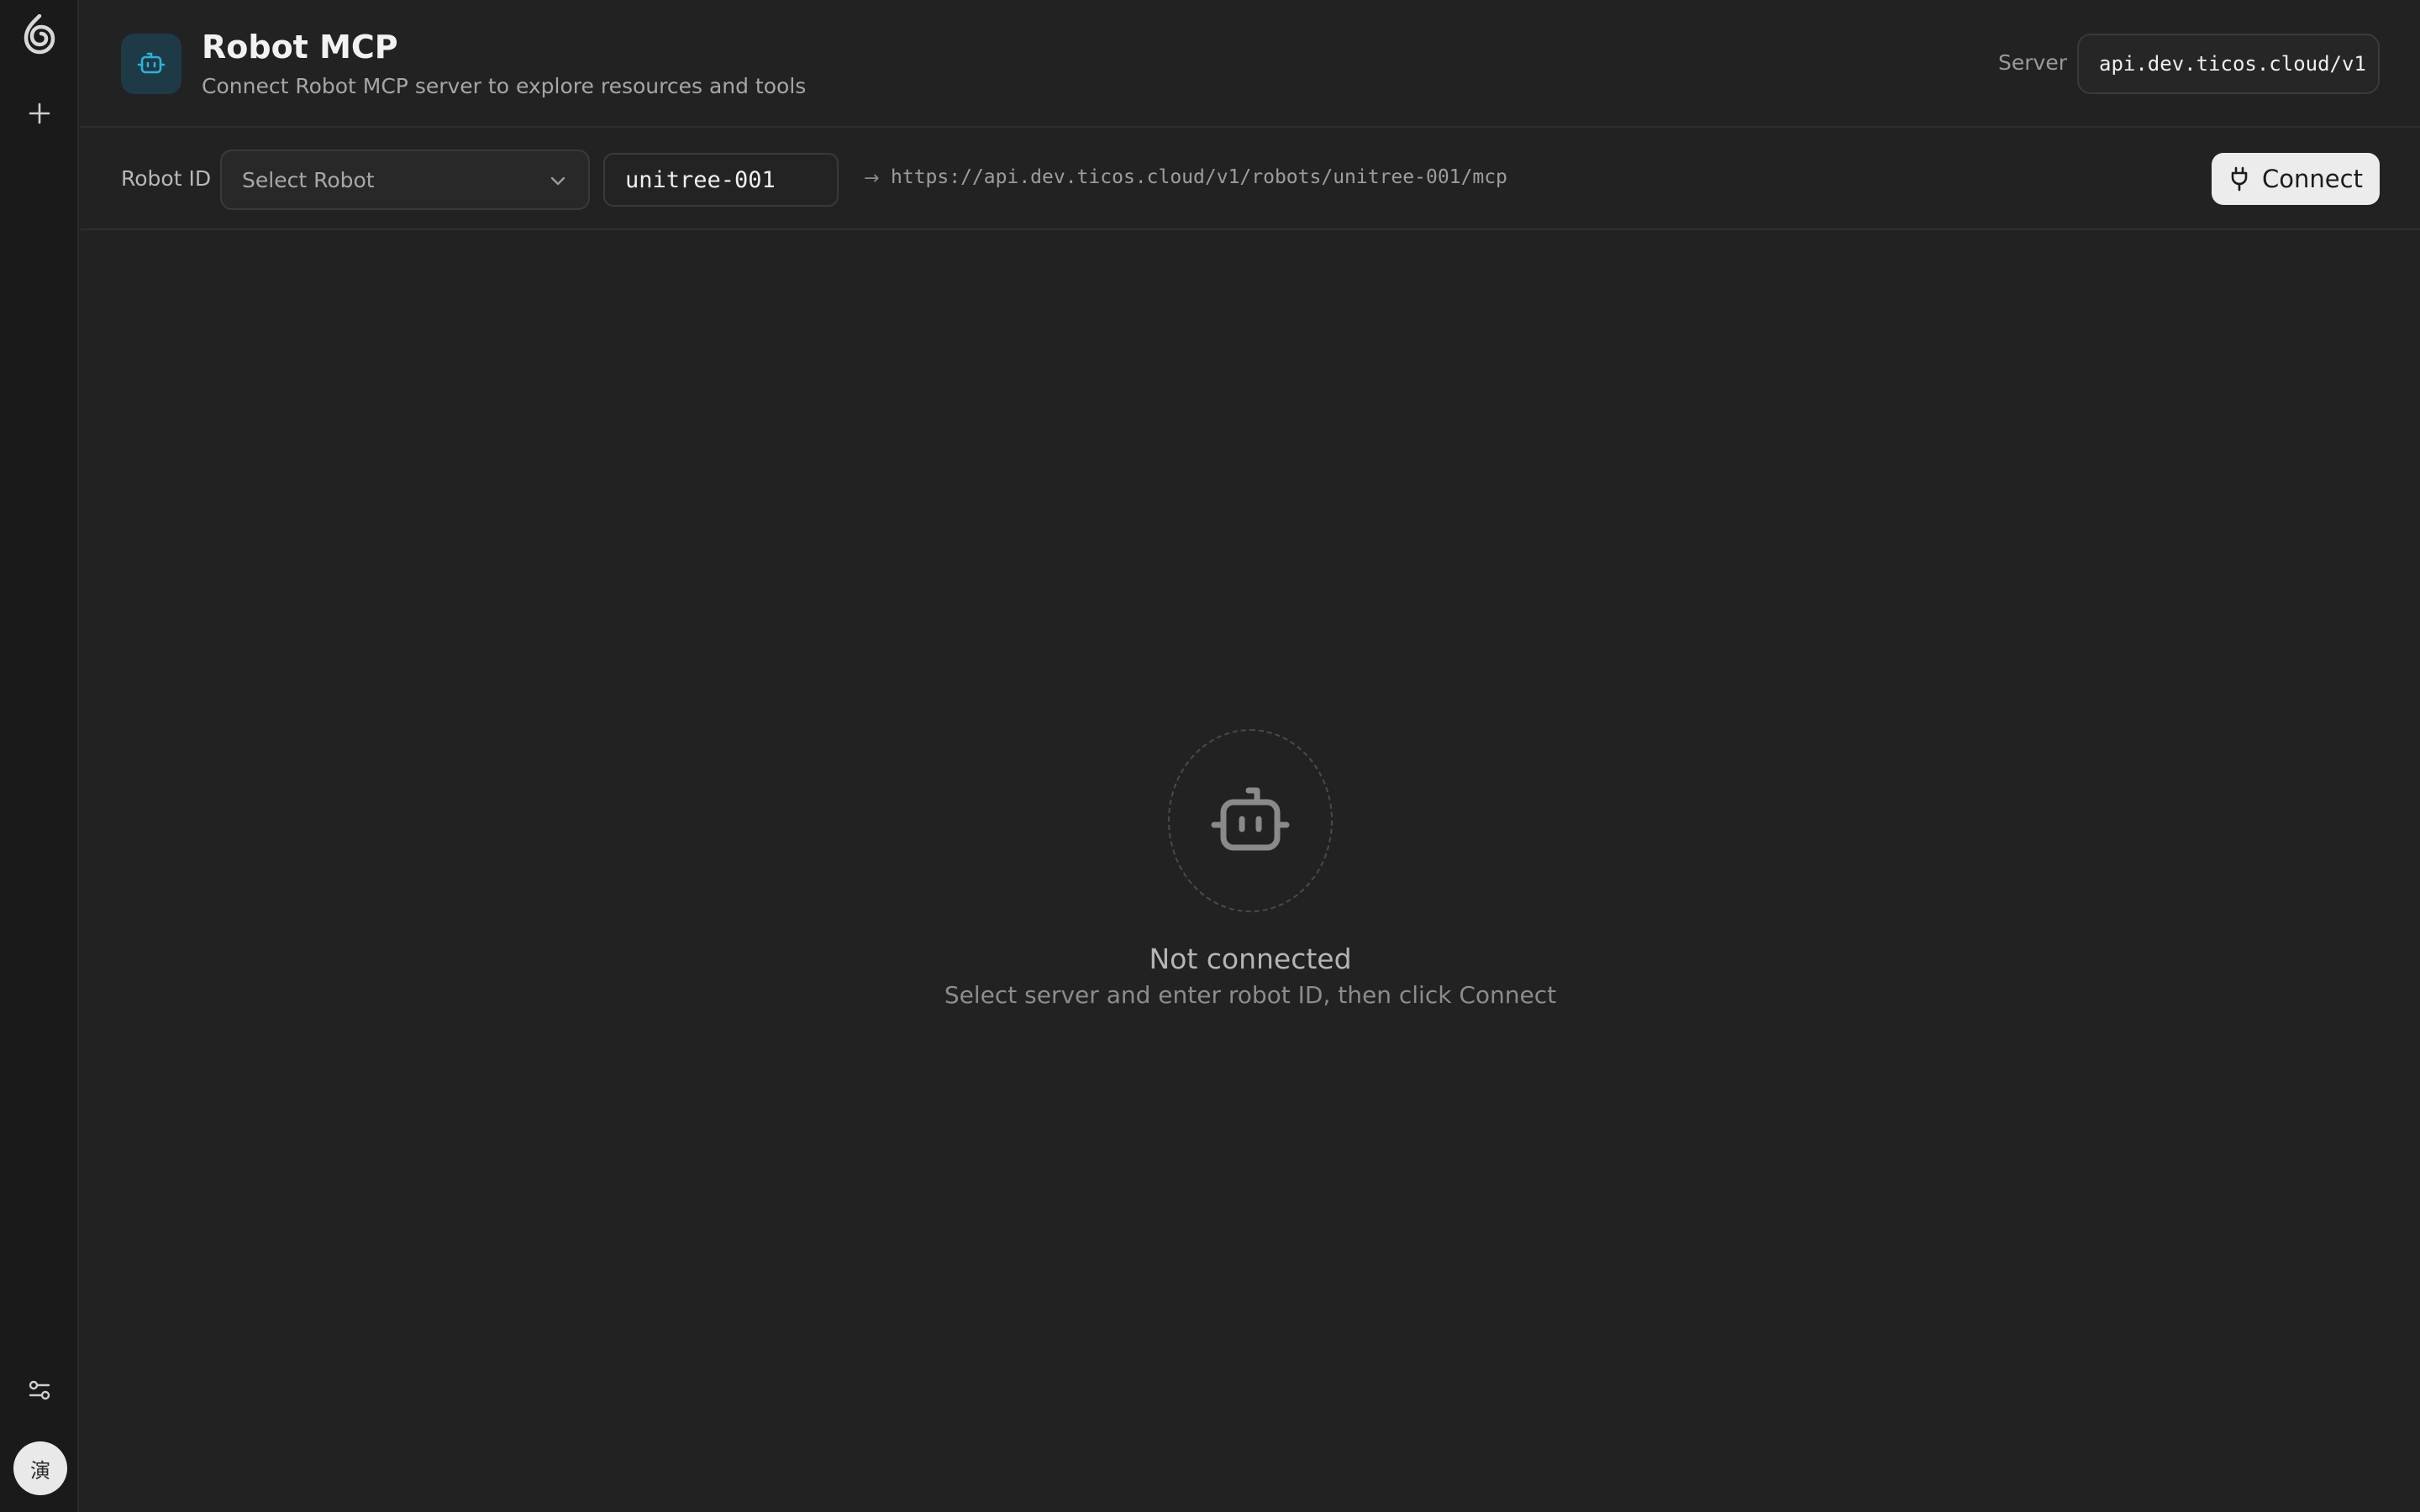 The height and width of the screenshot is (1512, 2420). What do you see at coordinates (721, 180) in the screenshot?
I see `robot-id-input` at bounding box center [721, 180].